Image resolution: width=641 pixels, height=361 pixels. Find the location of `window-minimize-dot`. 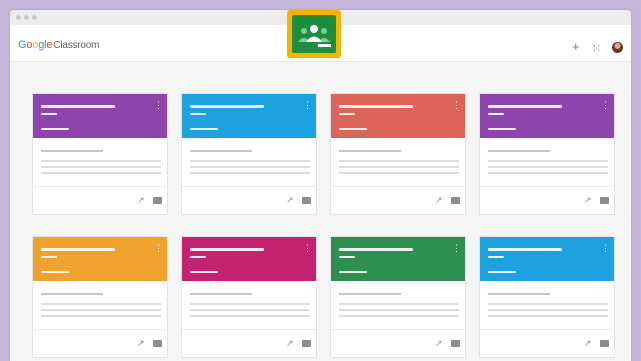

window-minimize-dot is located at coordinates (26, 17).